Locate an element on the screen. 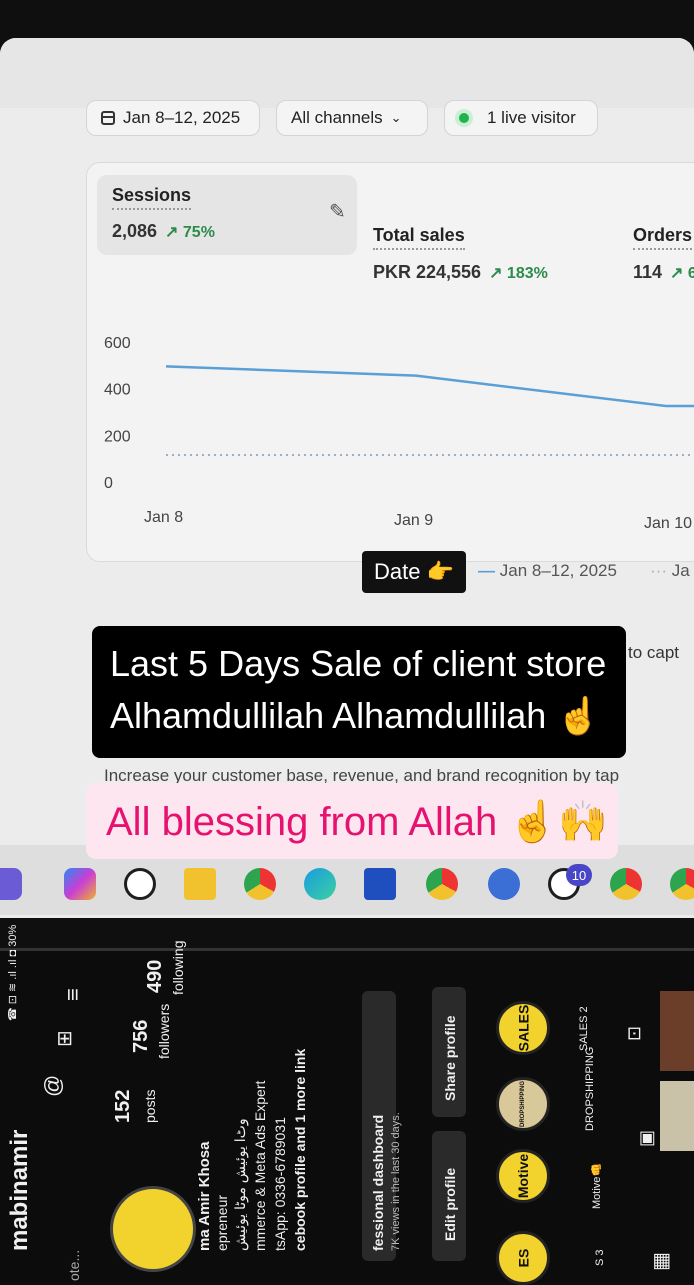 This screenshot has width=694, height=1285. followers-label: followers is located at coordinates (164, 1031).